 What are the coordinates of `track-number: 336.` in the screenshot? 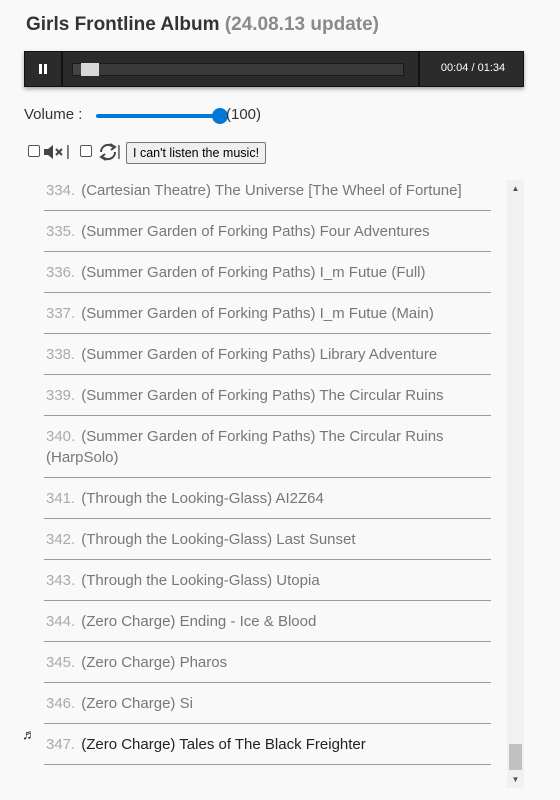 It's located at (61, 272).